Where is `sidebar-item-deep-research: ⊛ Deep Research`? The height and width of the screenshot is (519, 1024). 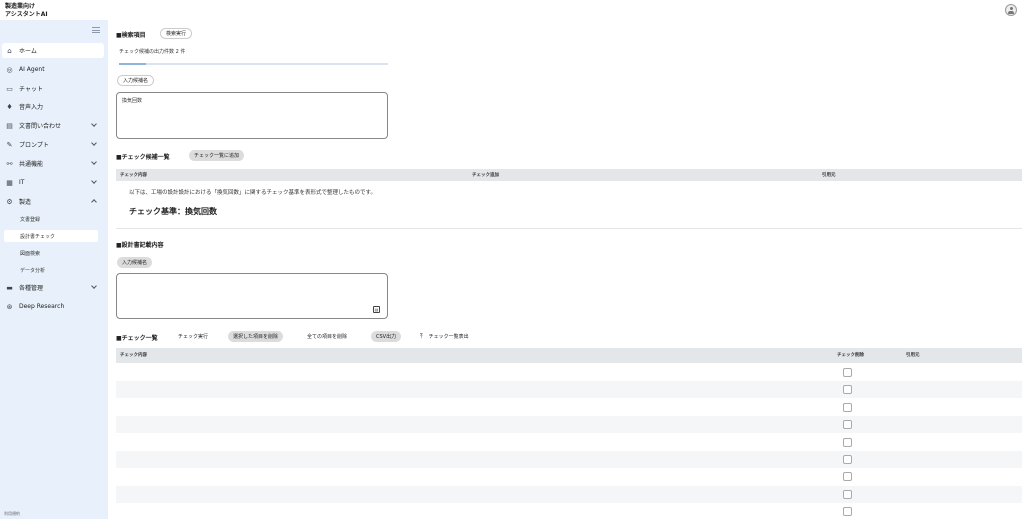
sidebar-item-deep-research: ⊛ Deep Research is located at coordinates (53, 306).